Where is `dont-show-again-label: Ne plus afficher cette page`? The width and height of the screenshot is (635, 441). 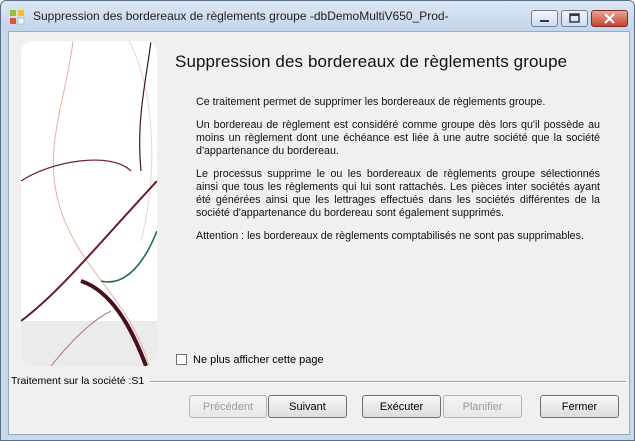
dont-show-again-label: Ne plus afficher cette page is located at coordinates (258, 360).